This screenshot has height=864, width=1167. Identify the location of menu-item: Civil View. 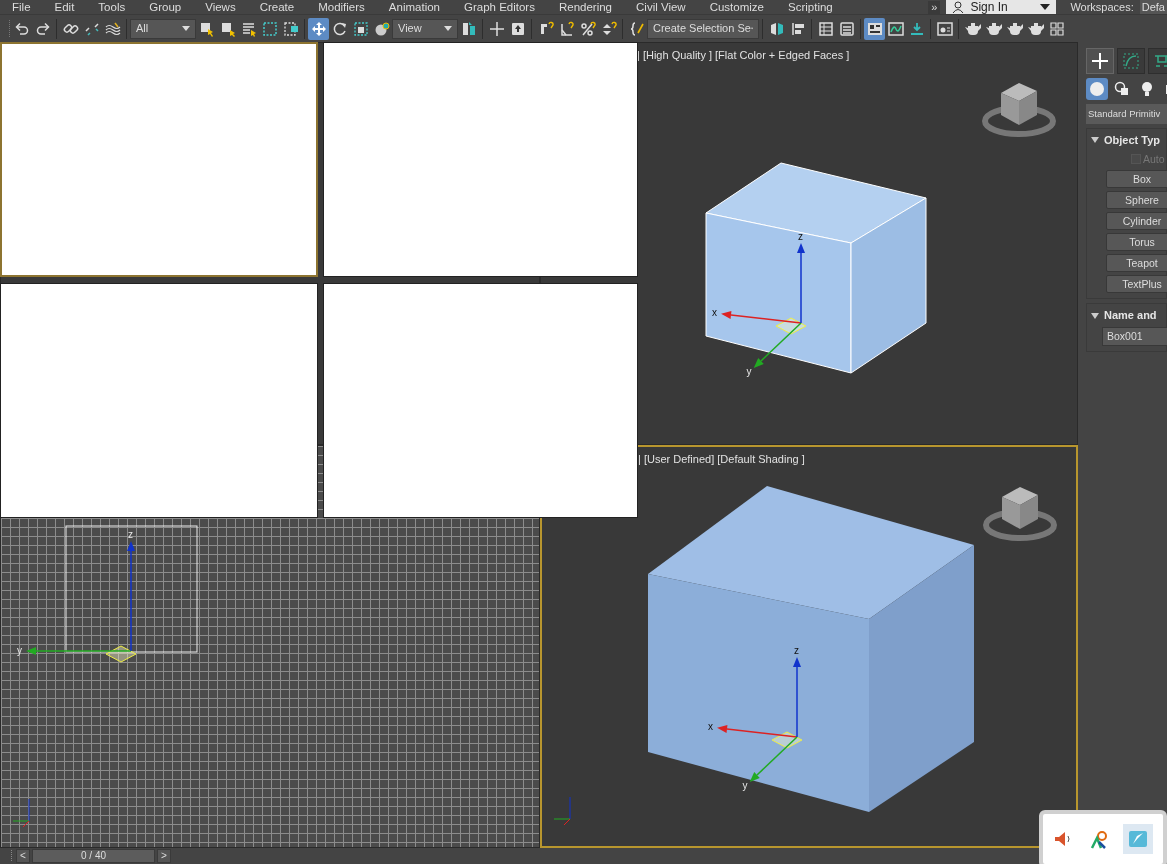
(661, 7).